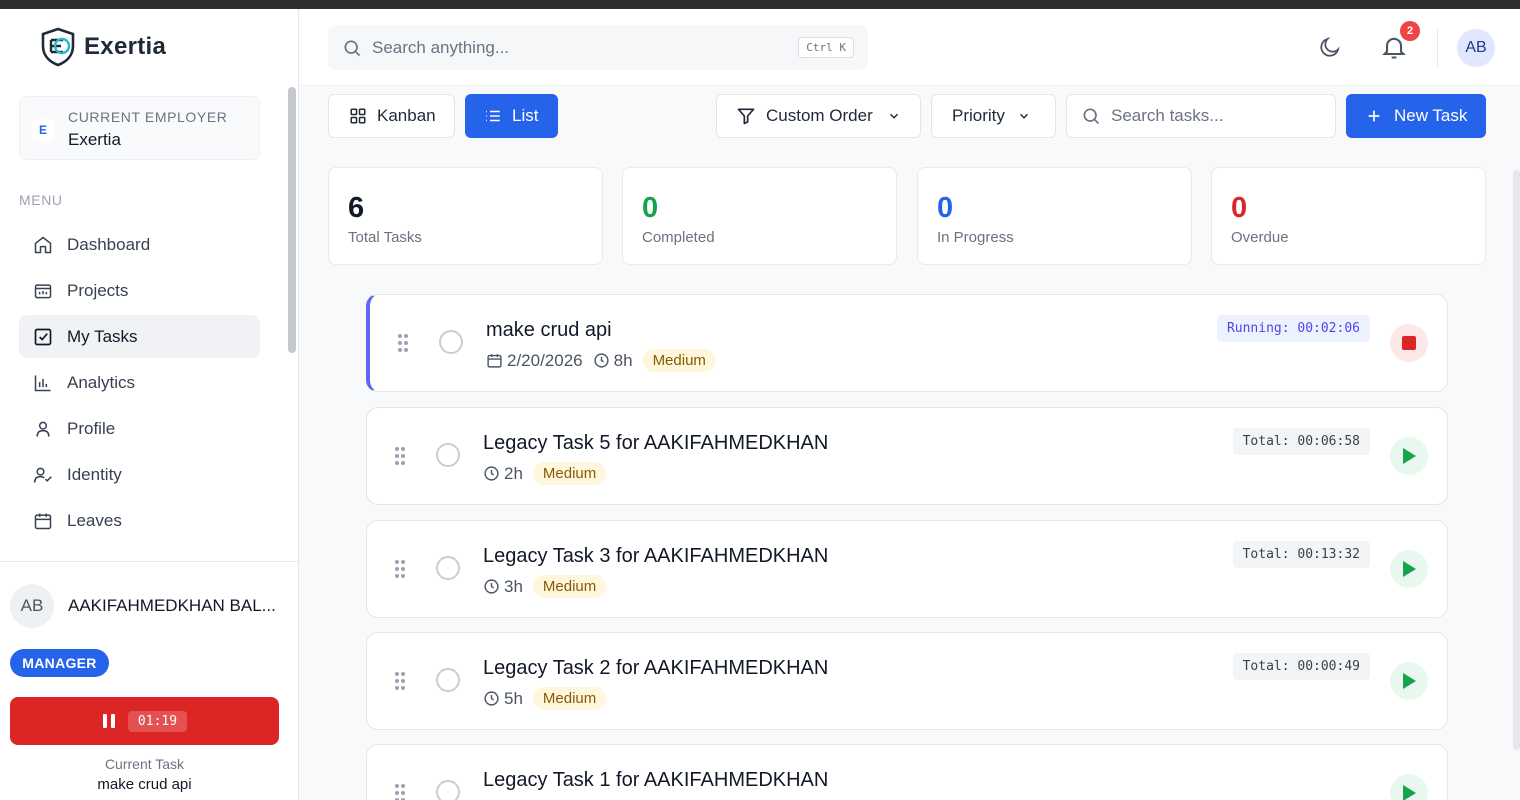 This screenshot has width=1520, height=800. Describe the element at coordinates (125, 46) in the screenshot. I see `brand-name: Exertia` at that location.